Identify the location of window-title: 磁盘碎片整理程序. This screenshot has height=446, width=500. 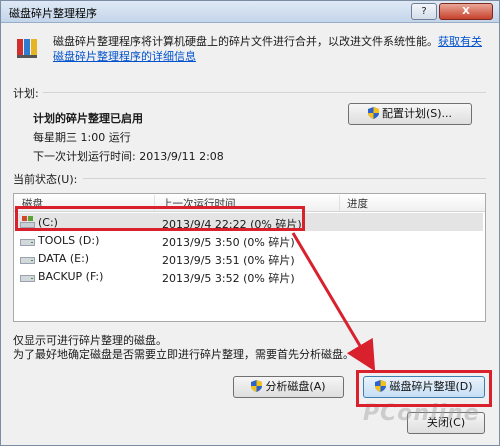
(53, 13).